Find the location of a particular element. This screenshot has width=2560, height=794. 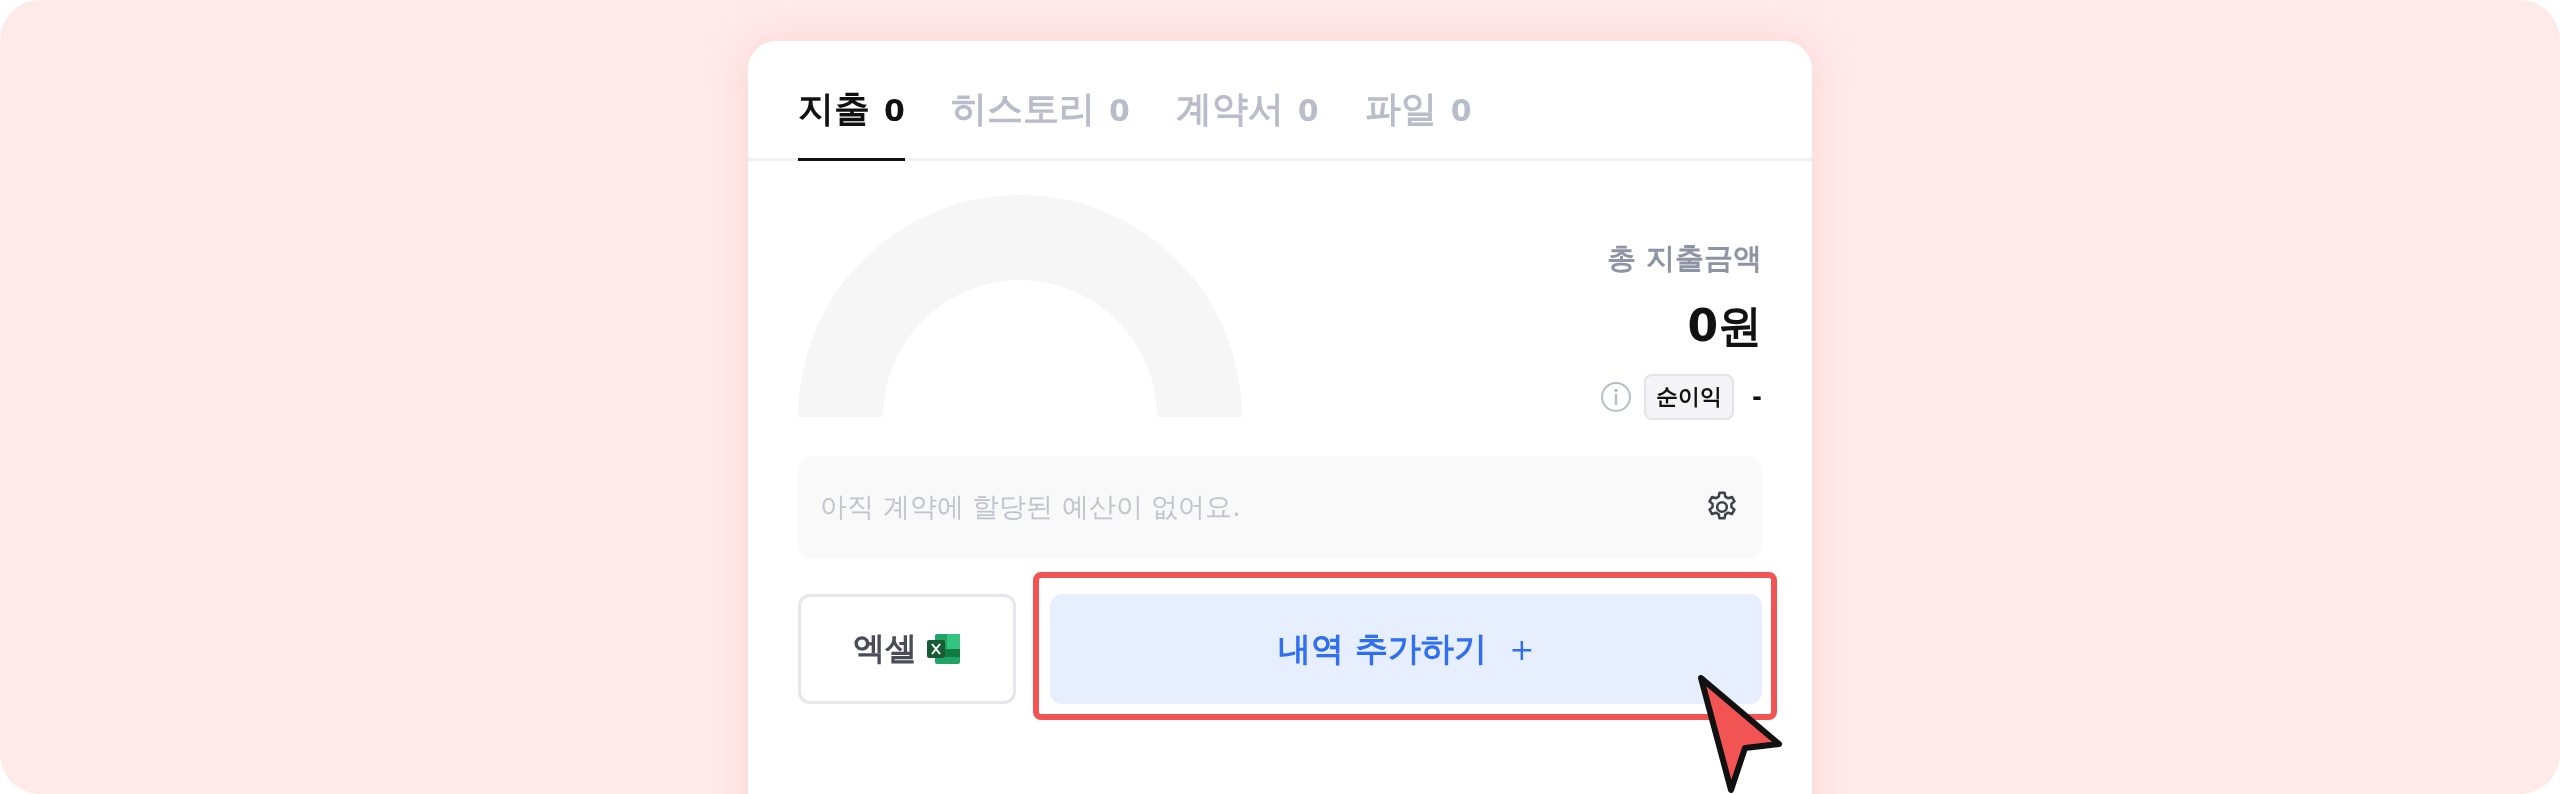

profit-chip: 순이익 is located at coordinates (1689, 397).